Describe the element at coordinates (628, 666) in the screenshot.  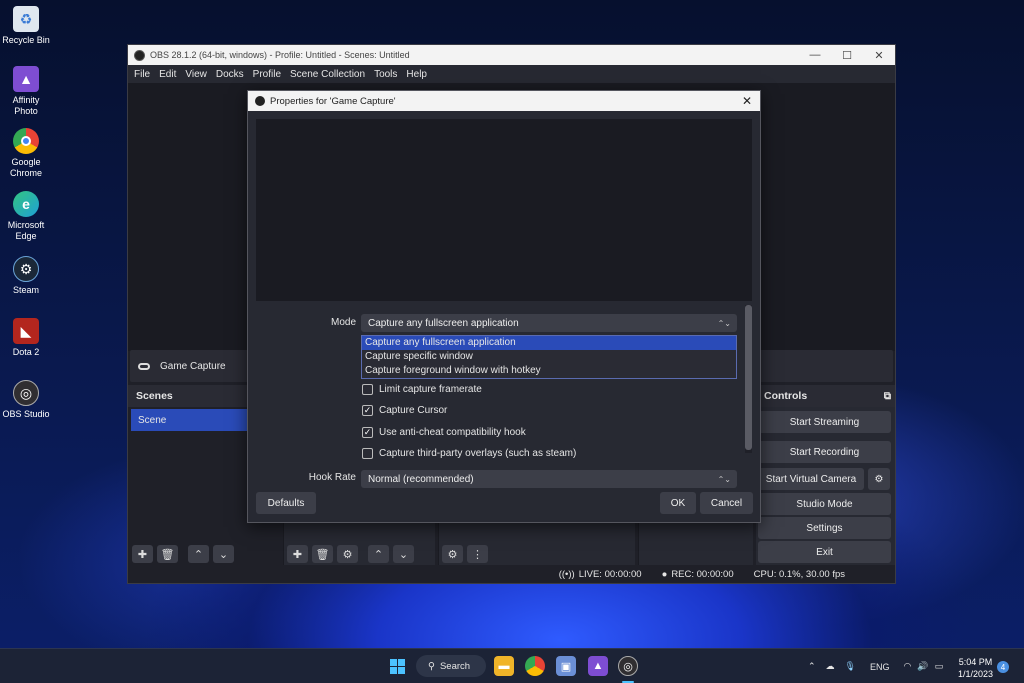
I see `obs-taskbar-icon: ◎` at that location.